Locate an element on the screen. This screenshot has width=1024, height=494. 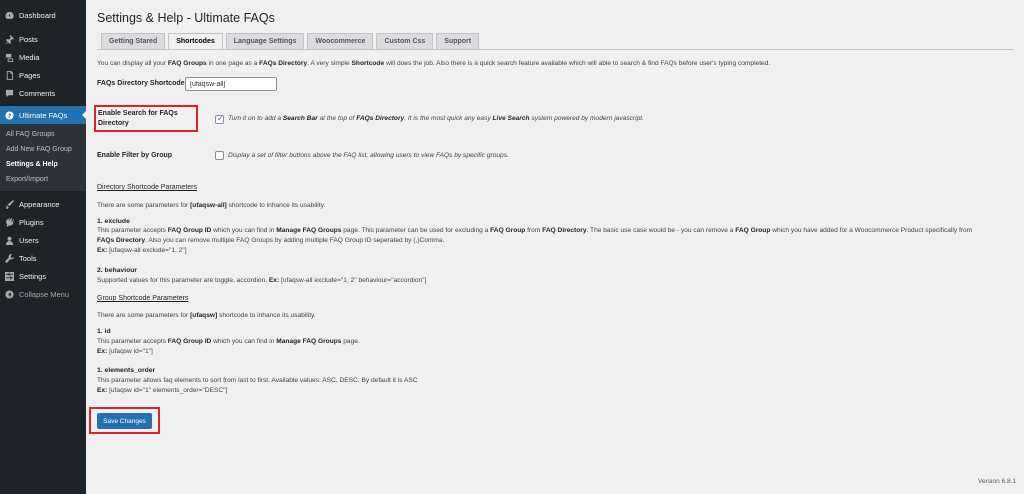
tab-custom-css: Custom Css is located at coordinates (405, 41).